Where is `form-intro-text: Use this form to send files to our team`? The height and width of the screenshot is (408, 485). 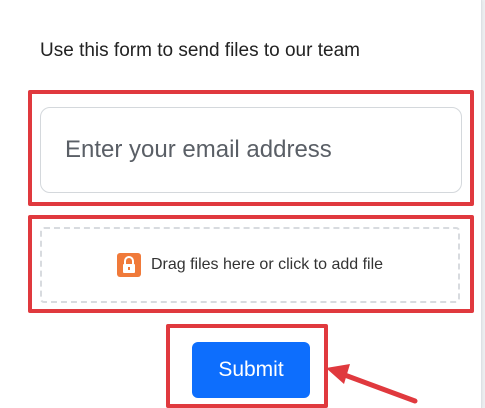
form-intro-text: Use this form to send files to our team is located at coordinates (200, 50).